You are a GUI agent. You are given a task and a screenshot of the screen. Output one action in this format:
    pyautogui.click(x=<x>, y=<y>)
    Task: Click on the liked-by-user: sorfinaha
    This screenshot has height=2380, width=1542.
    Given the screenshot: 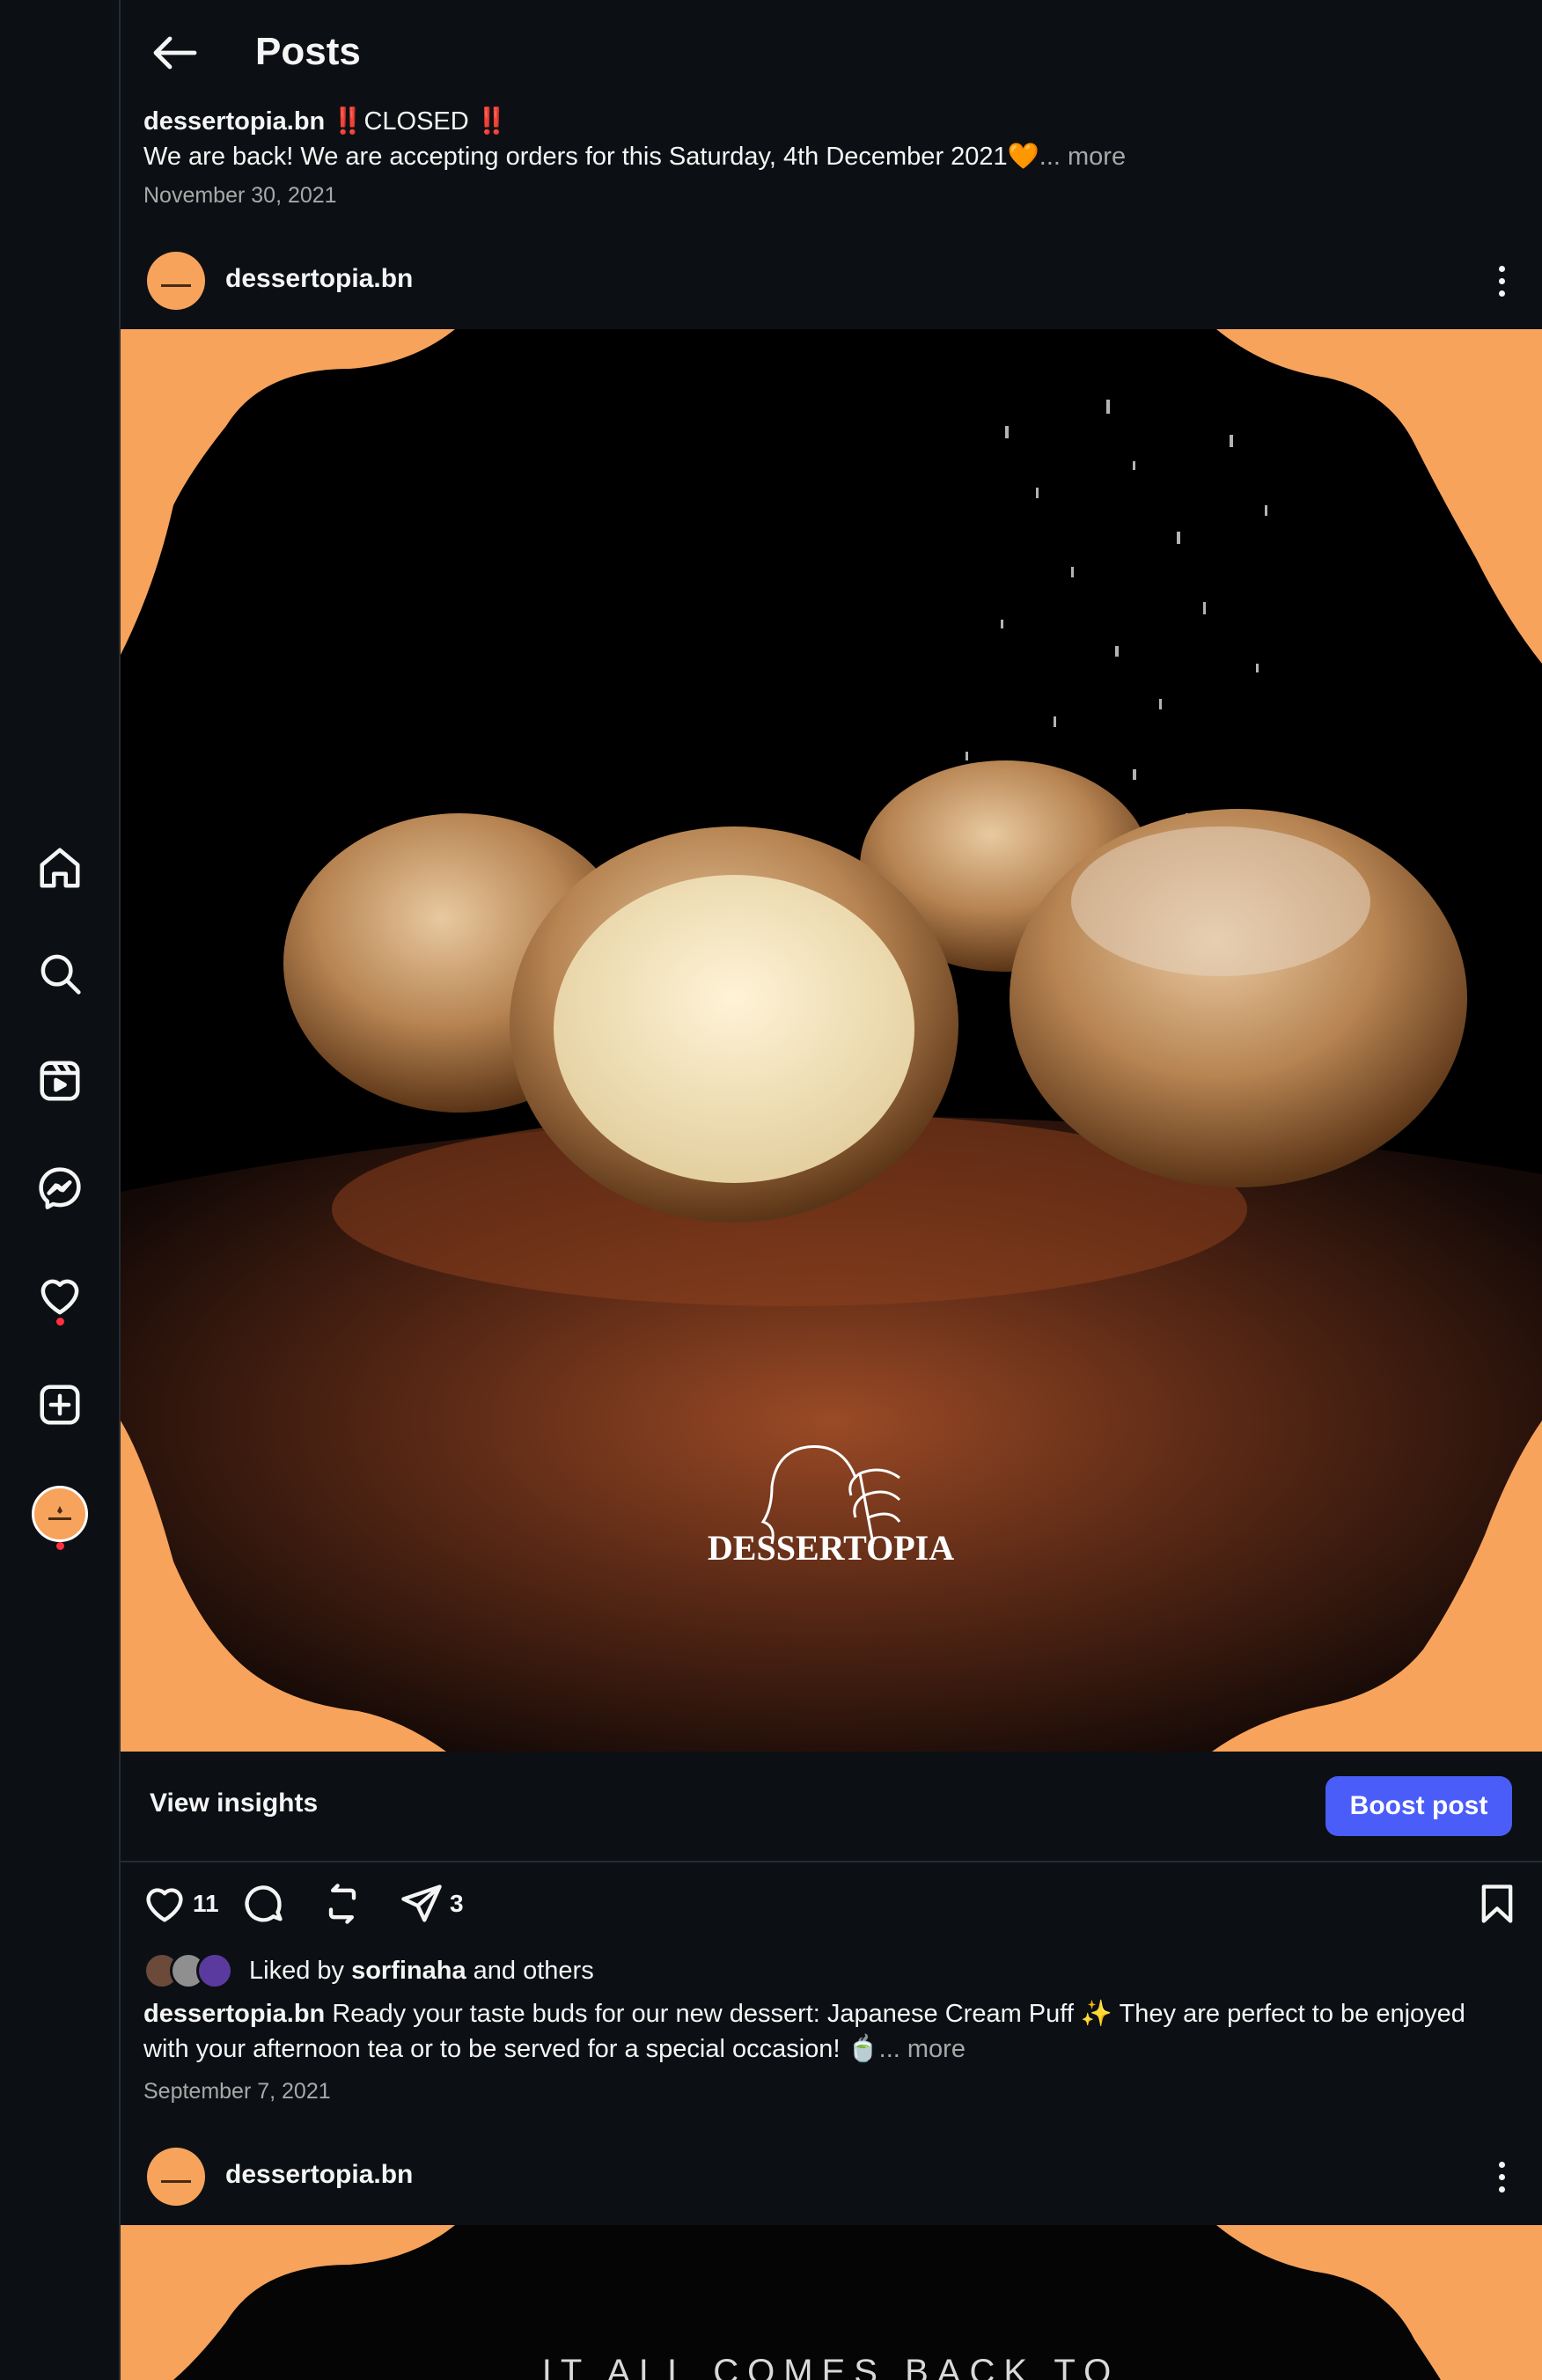 What is the action you would take?
    pyautogui.click(x=408, y=1971)
    